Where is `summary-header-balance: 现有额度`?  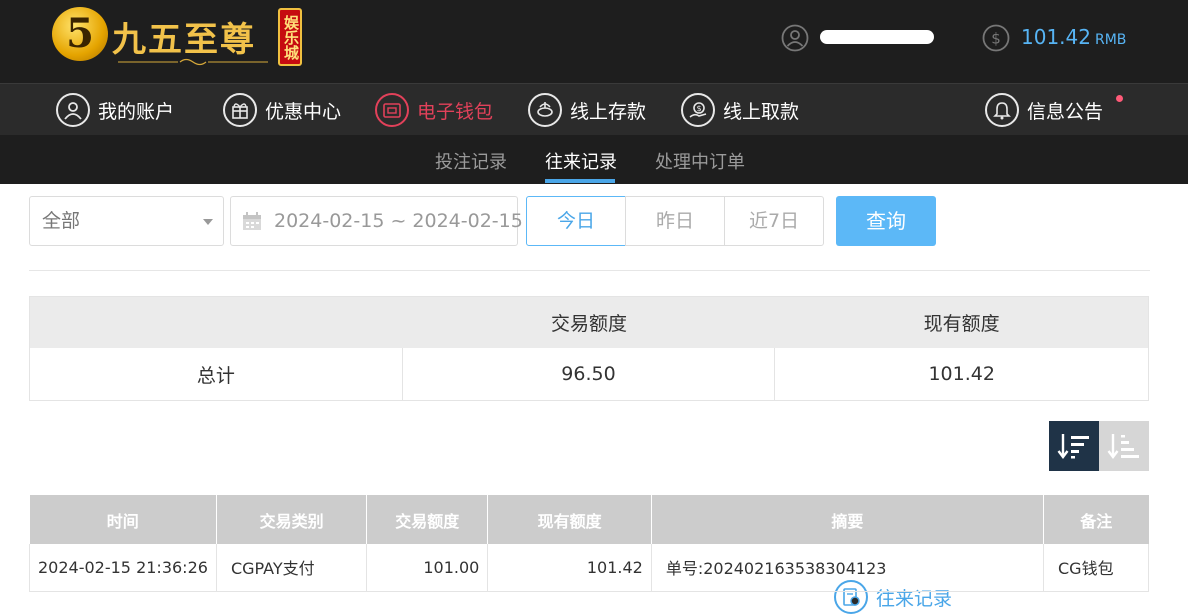
summary-header-balance: 现有额度 is located at coordinates (961, 324).